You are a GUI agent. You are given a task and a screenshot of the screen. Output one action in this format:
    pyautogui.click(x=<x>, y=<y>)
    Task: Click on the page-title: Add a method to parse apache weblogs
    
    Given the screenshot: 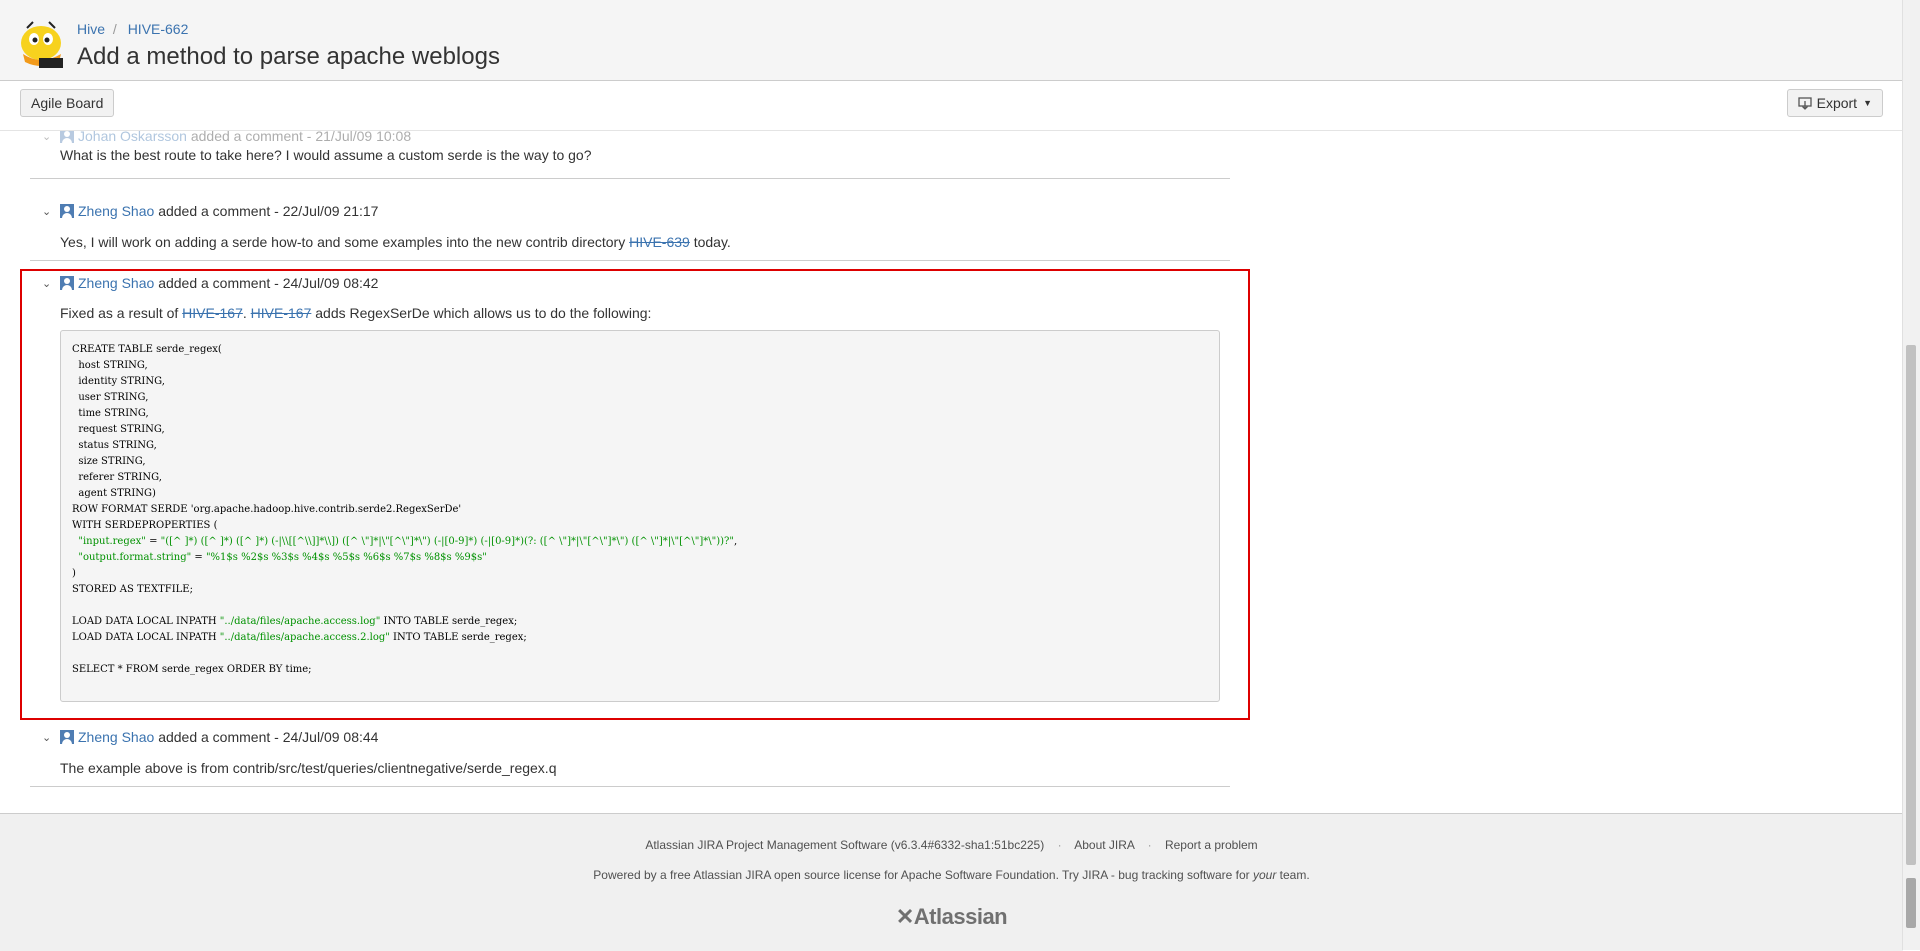 What is the action you would take?
    pyautogui.click(x=288, y=56)
    